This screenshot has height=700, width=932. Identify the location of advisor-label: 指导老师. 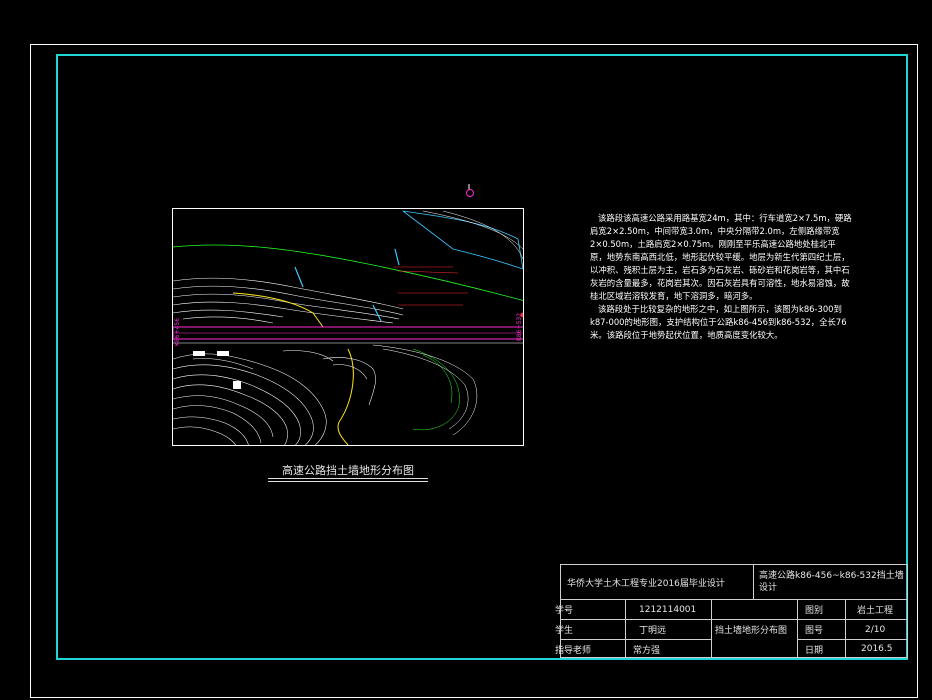
(573, 650).